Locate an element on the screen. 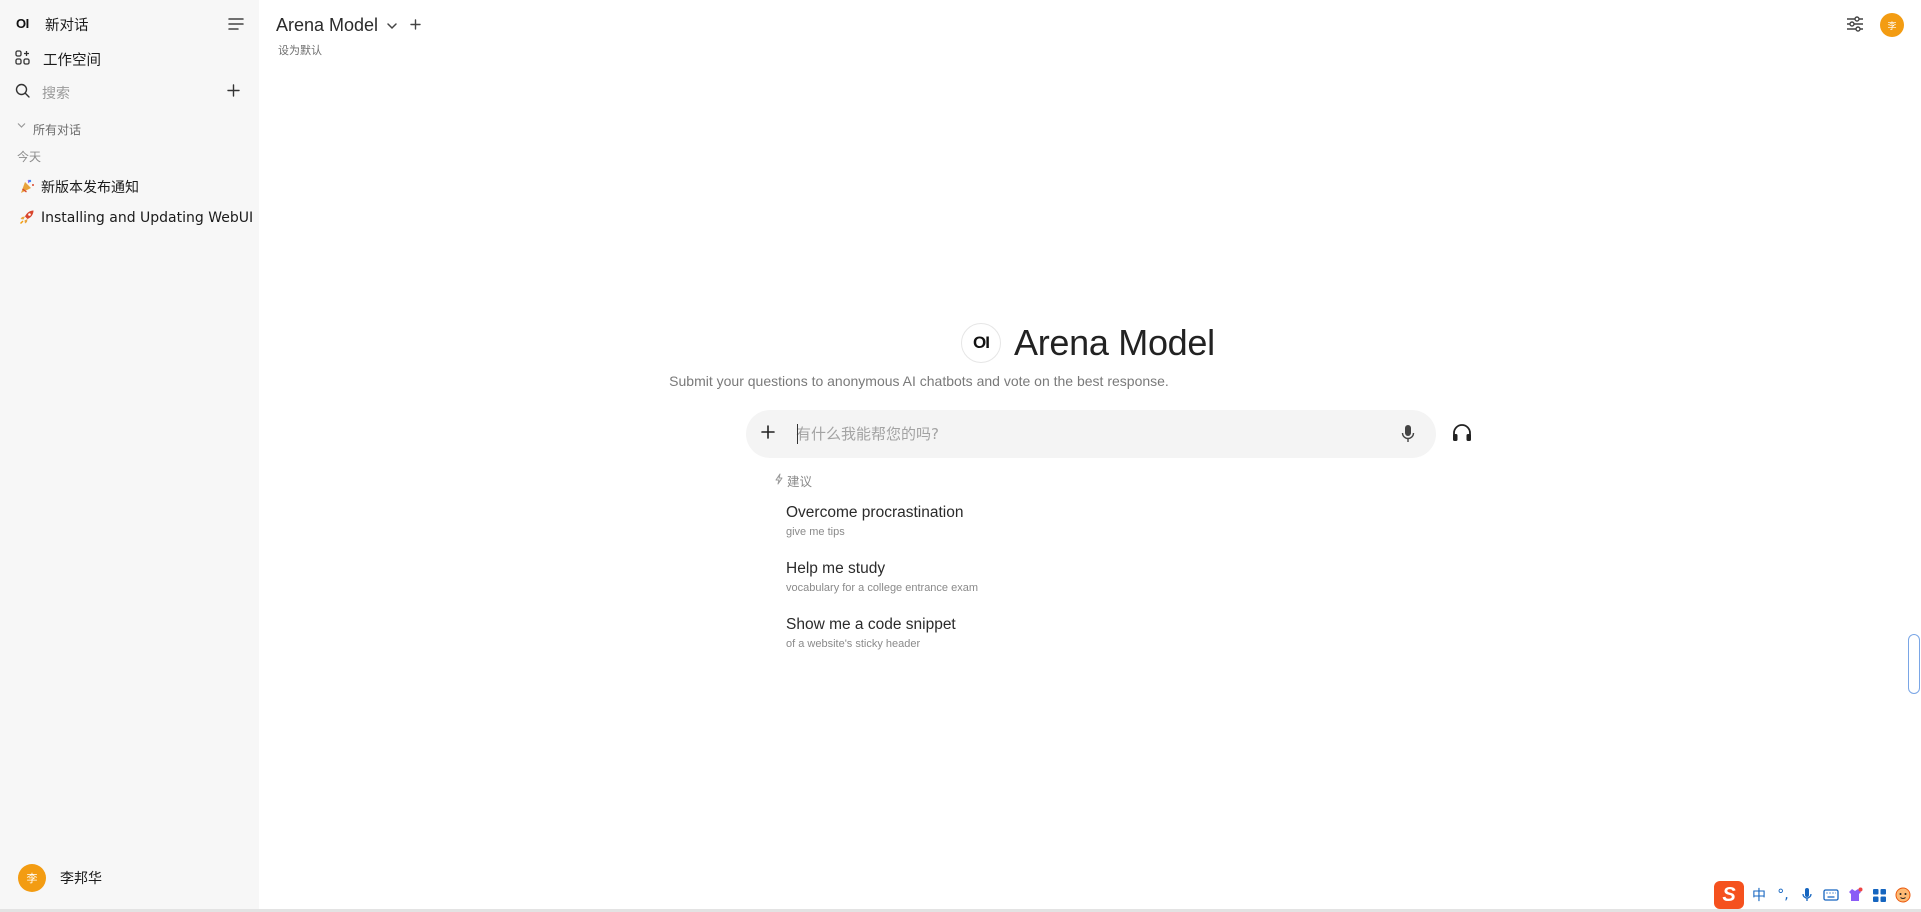 The height and width of the screenshot is (912, 1921). user-name: 李邦华 is located at coordinates (81, 879).